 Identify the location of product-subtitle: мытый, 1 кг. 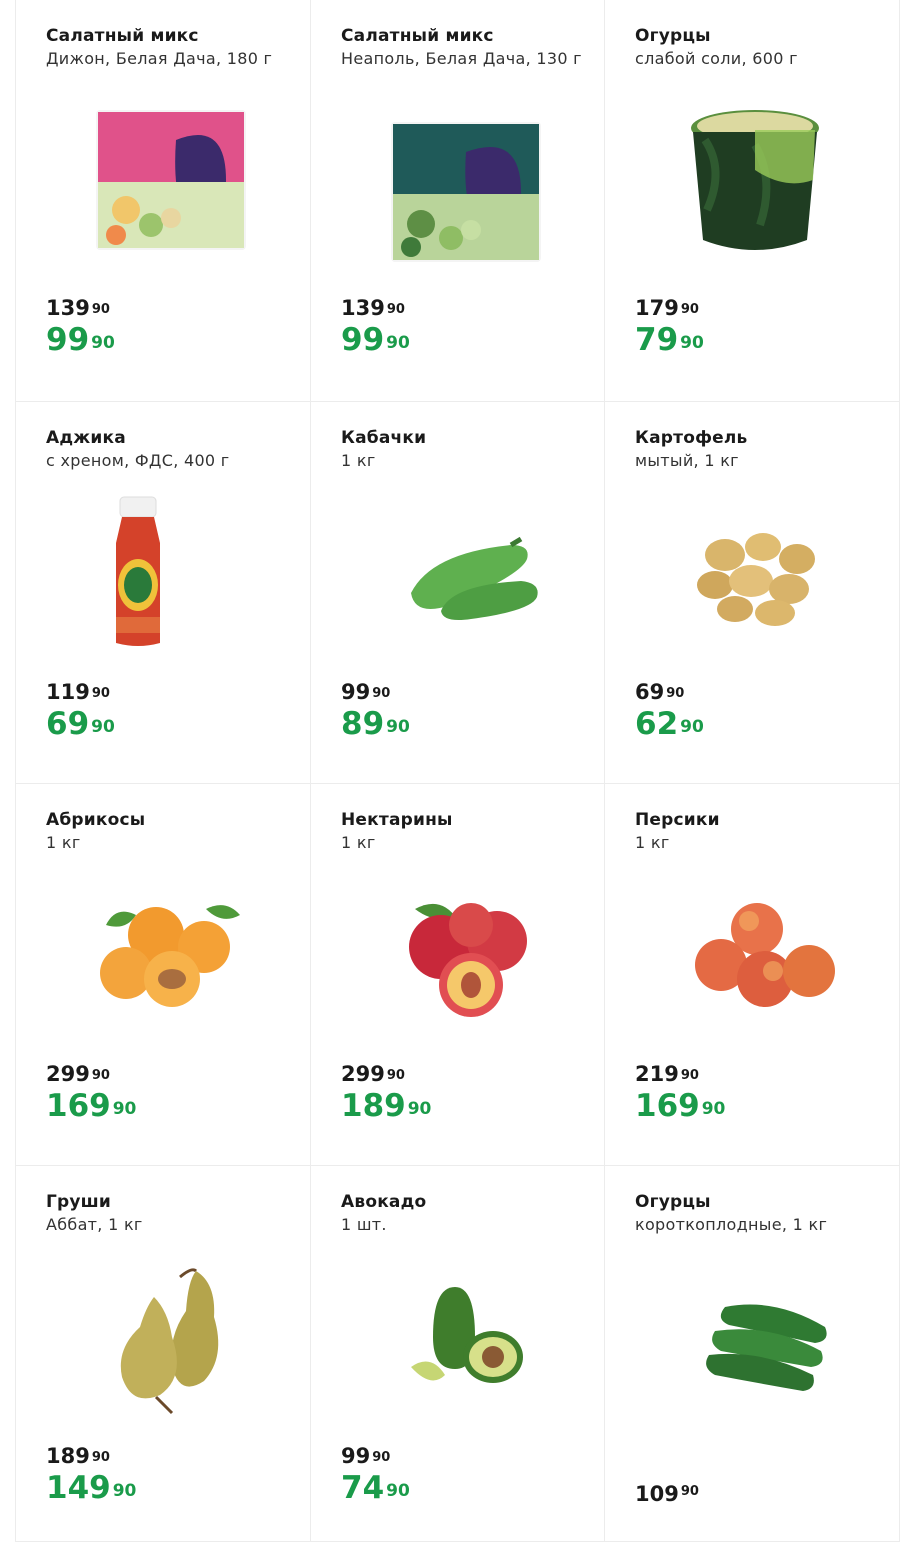
(687, 460).